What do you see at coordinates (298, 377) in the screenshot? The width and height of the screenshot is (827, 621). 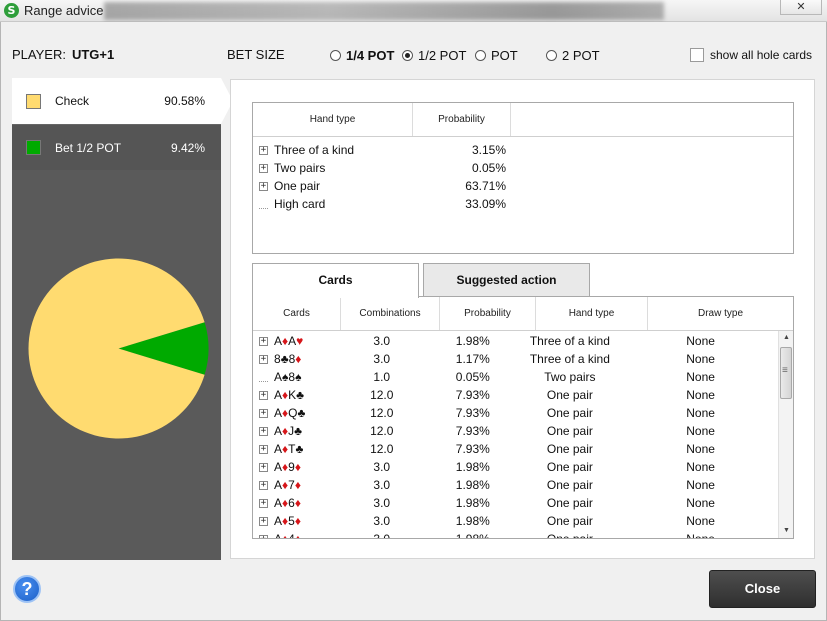 I see `card-suit-icon: ♠` at bounding box center [298, 377].